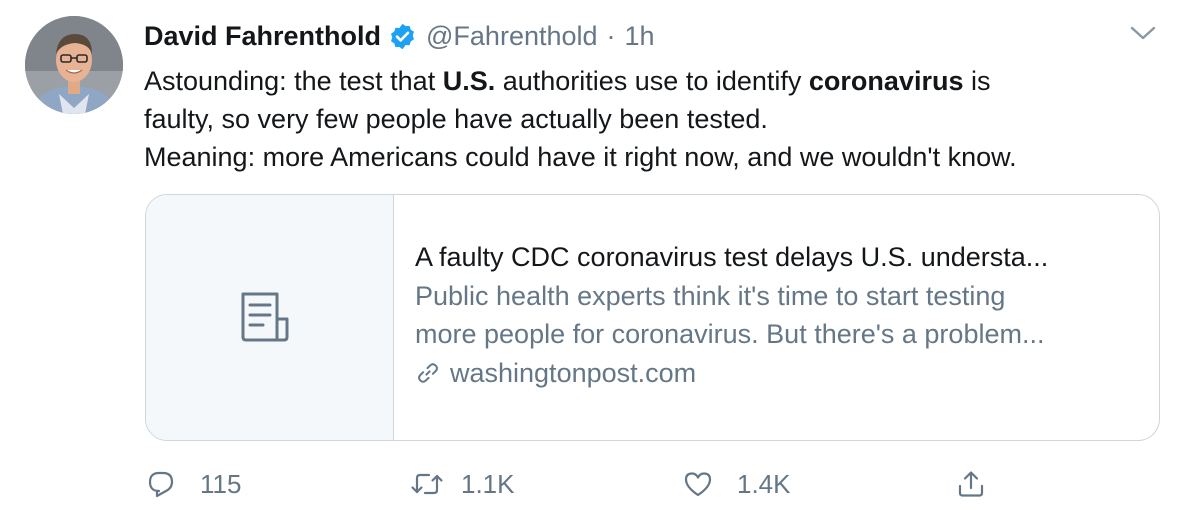  I want to click on like-button: 1.4K, so click(737, 484).